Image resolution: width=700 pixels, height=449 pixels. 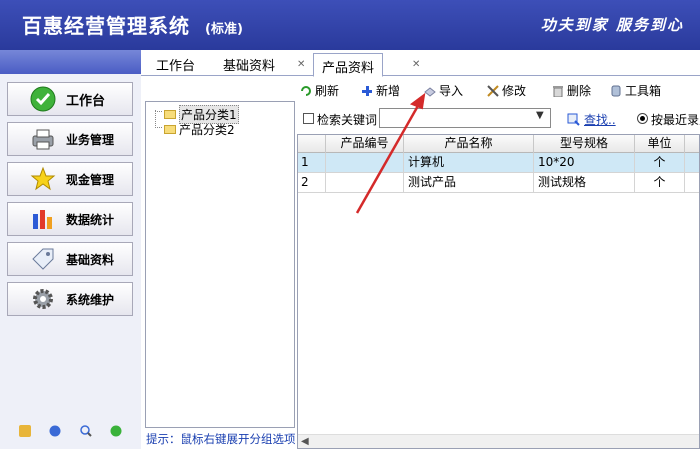 What do you see at coordinates (116, 431) in the screenshot?
I see `exit-icon` at bounding box center [116, 431].